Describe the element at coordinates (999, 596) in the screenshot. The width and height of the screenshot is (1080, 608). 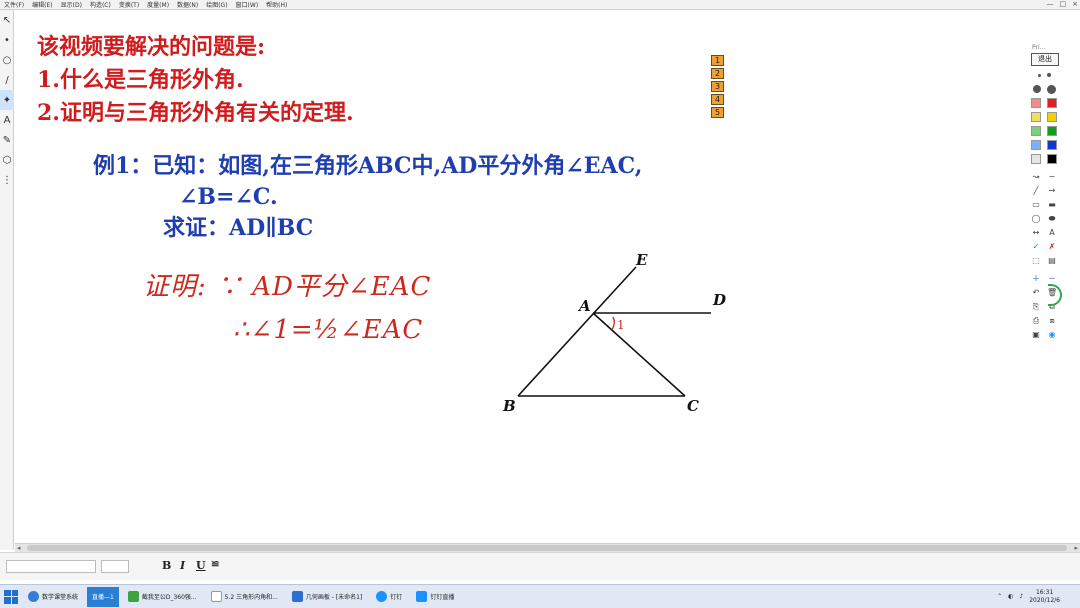
I see `tray-arrow-icon: ⌃` at that location.